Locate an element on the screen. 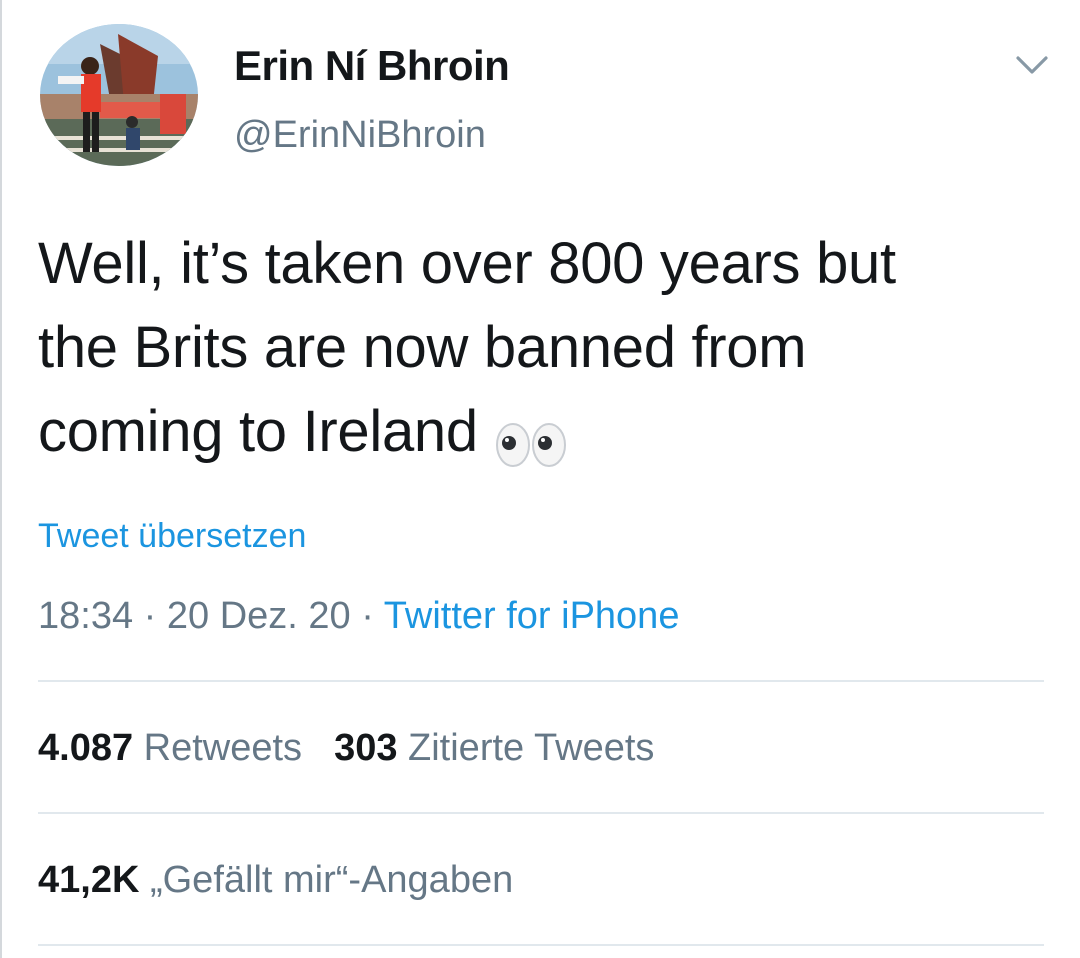 This screenshot has width=1080, height=958. tweet-text-line: the Brits are now banned from is located at coordinates (422, 347).